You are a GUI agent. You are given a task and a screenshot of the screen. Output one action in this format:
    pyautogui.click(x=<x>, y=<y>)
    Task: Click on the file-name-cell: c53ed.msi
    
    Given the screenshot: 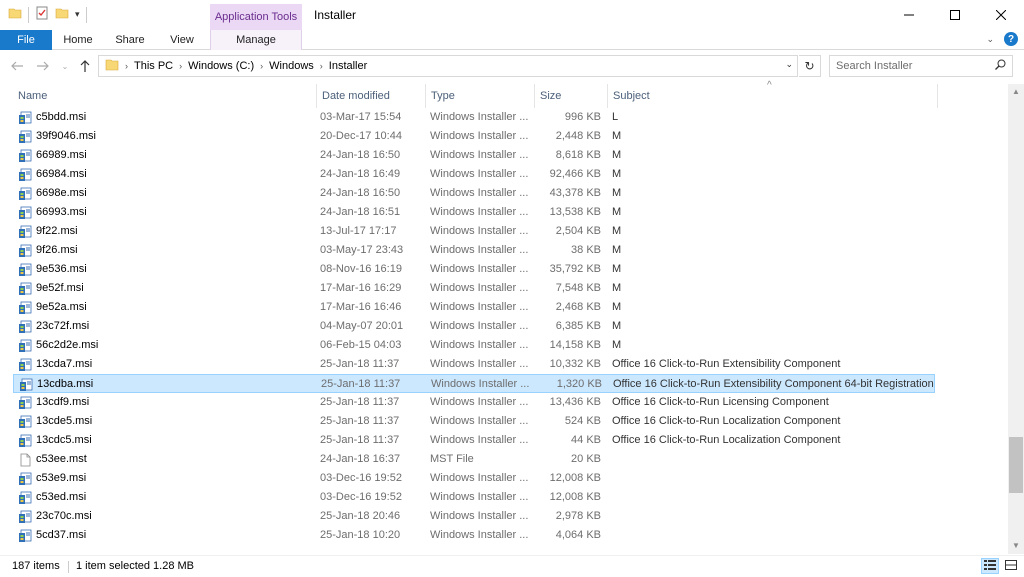 What is the action you would take?
    pyautogui.click(x=163, y=497)
    